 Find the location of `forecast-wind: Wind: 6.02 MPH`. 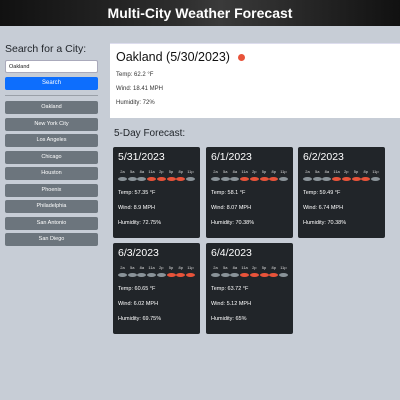

forecast-wind: Wind: 6.02 MPH is located at coordinates (138, 304).